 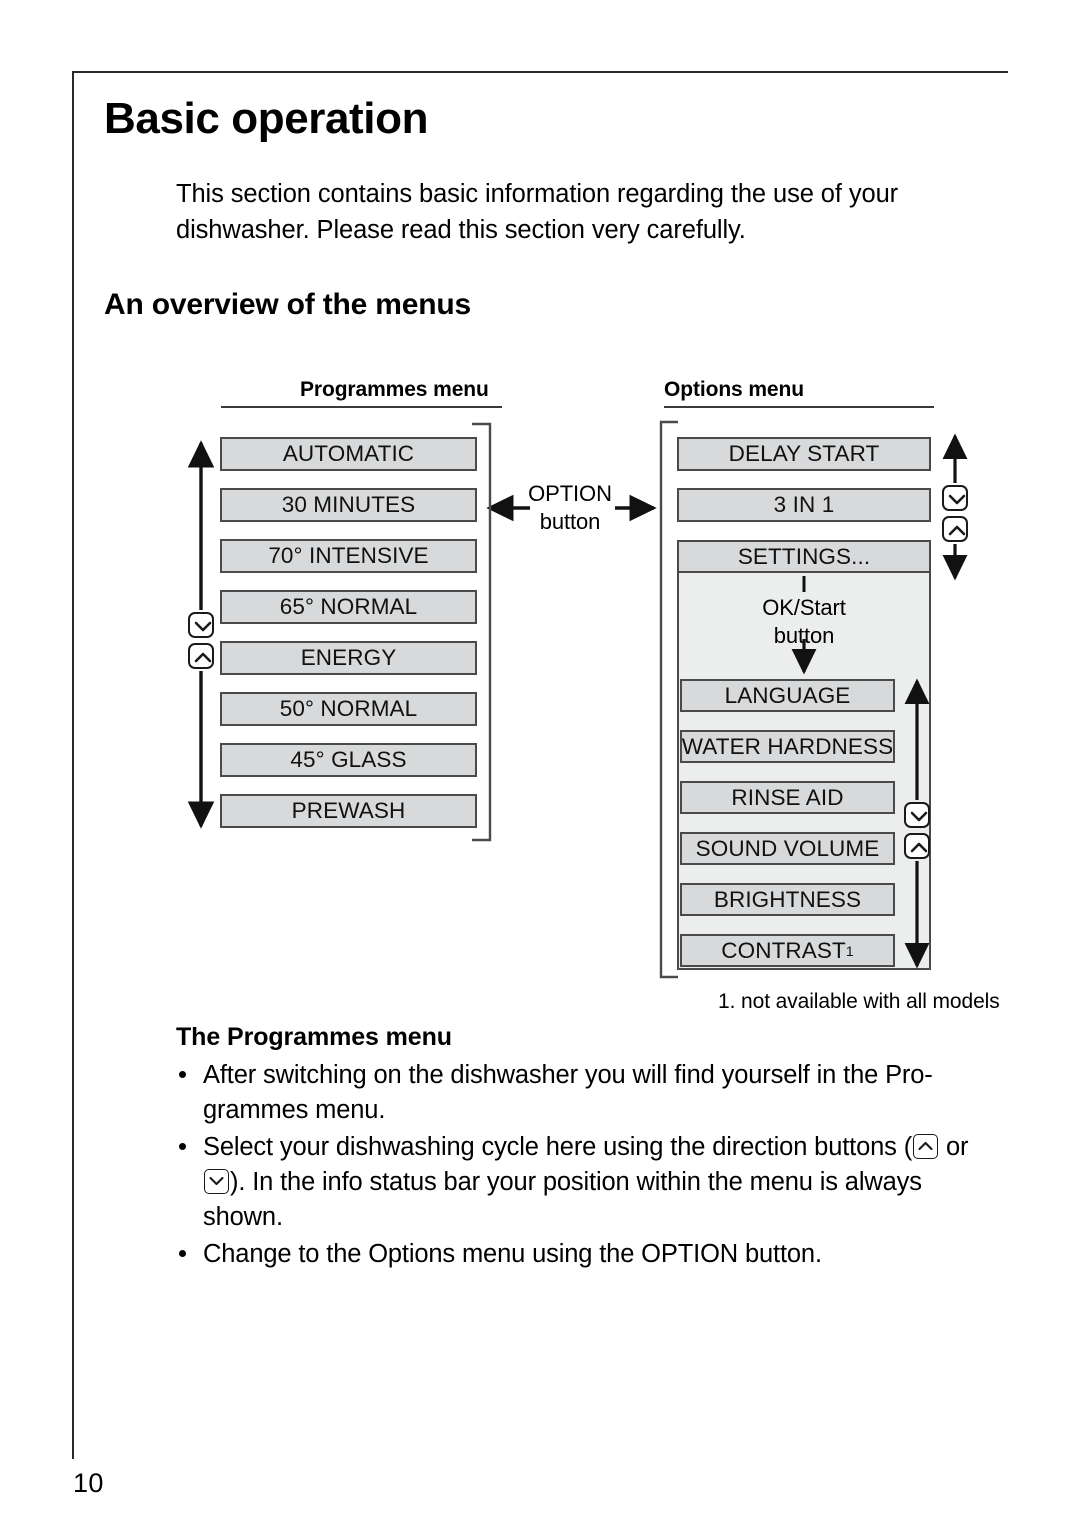 I want to click on programmes-scroll-down-button, so click(x=201, y=625).